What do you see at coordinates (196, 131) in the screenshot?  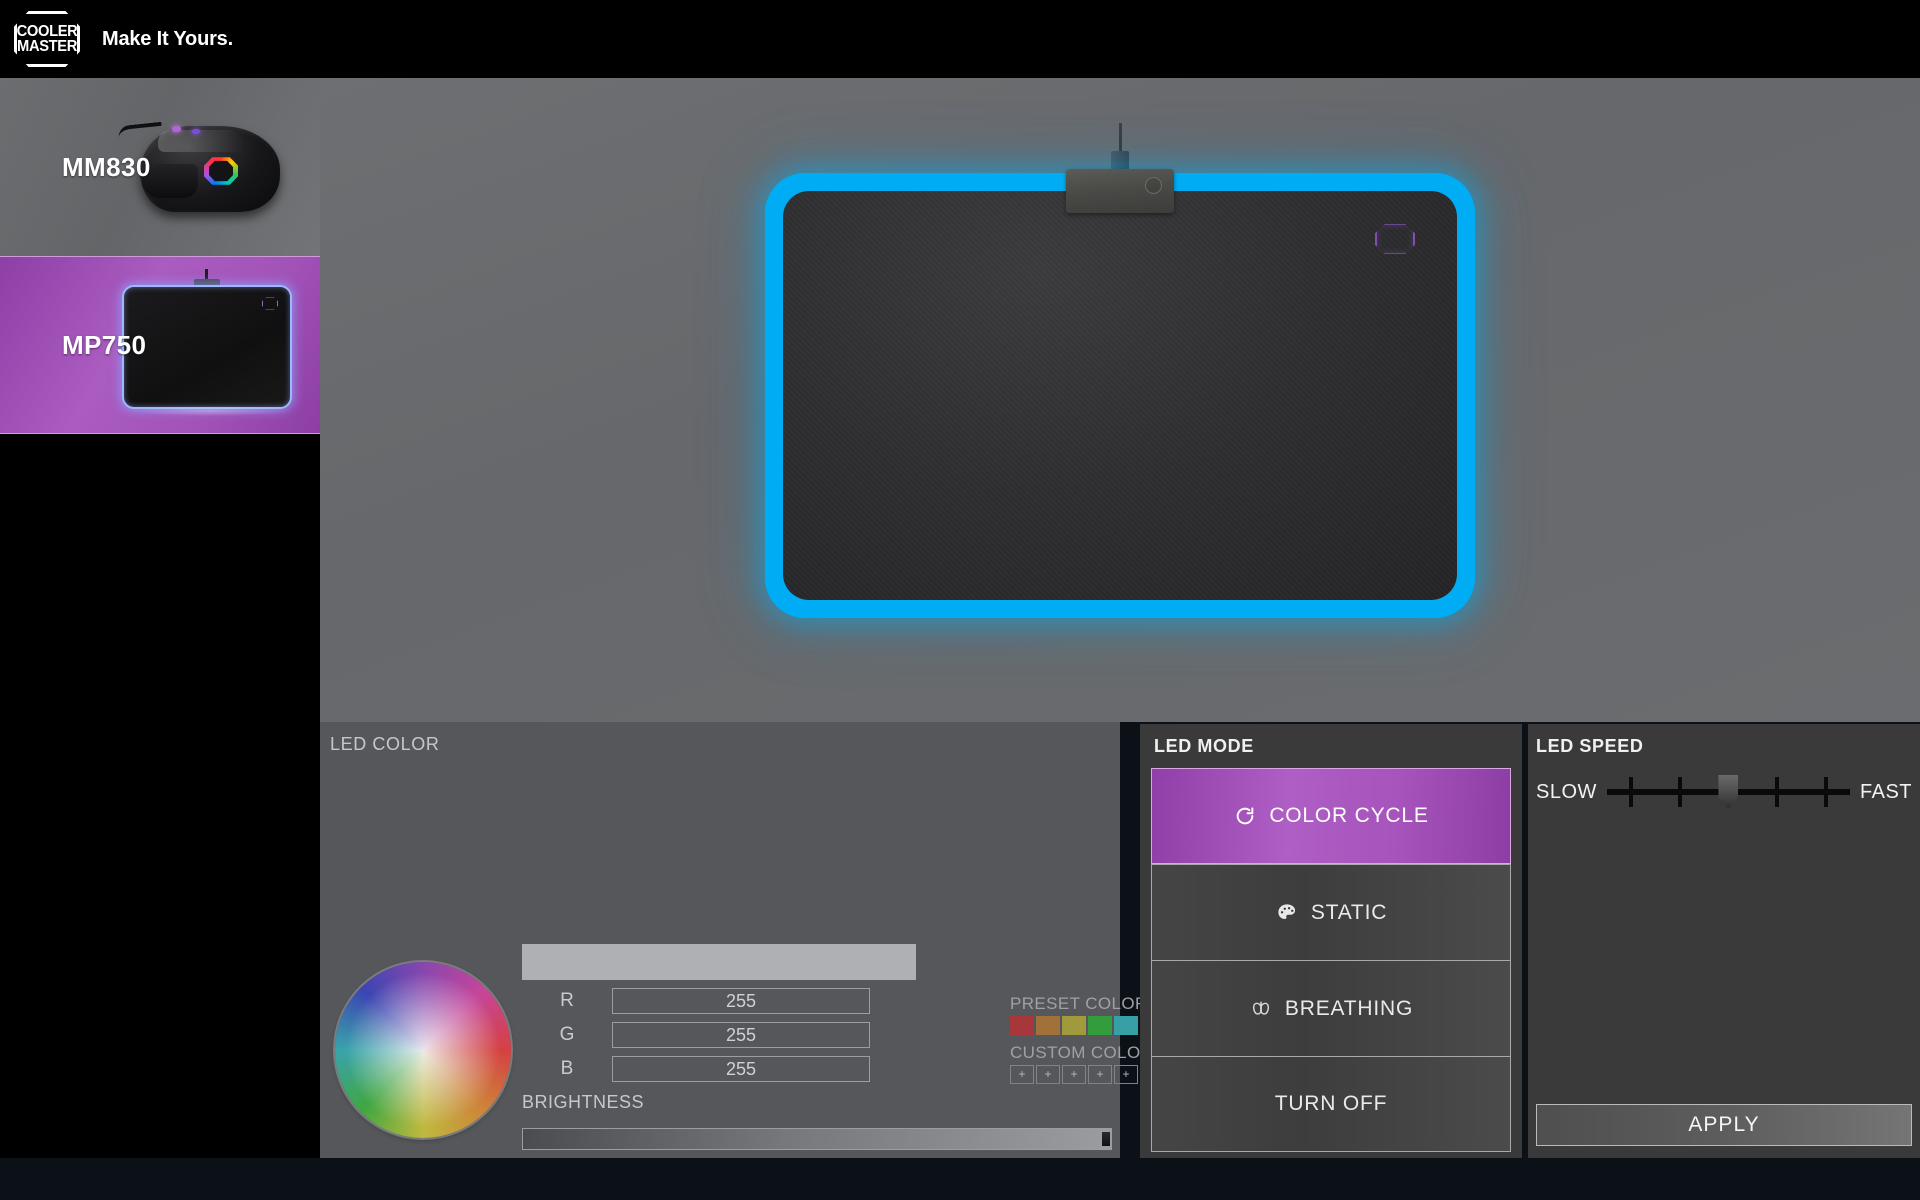 I see `mouse-dpi-led` at bounding box center [196, 131].